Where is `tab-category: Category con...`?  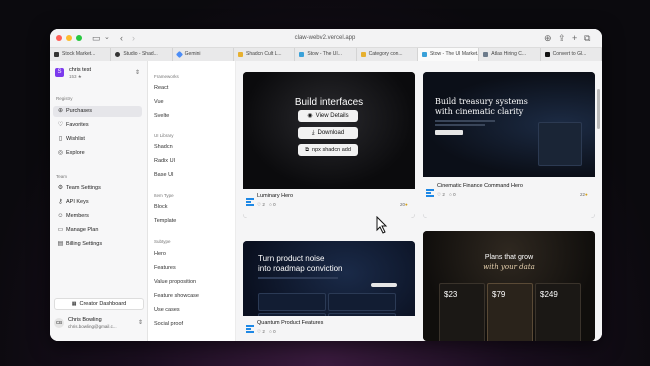
tab-category: Category con... is located at coordinates (387, 54).